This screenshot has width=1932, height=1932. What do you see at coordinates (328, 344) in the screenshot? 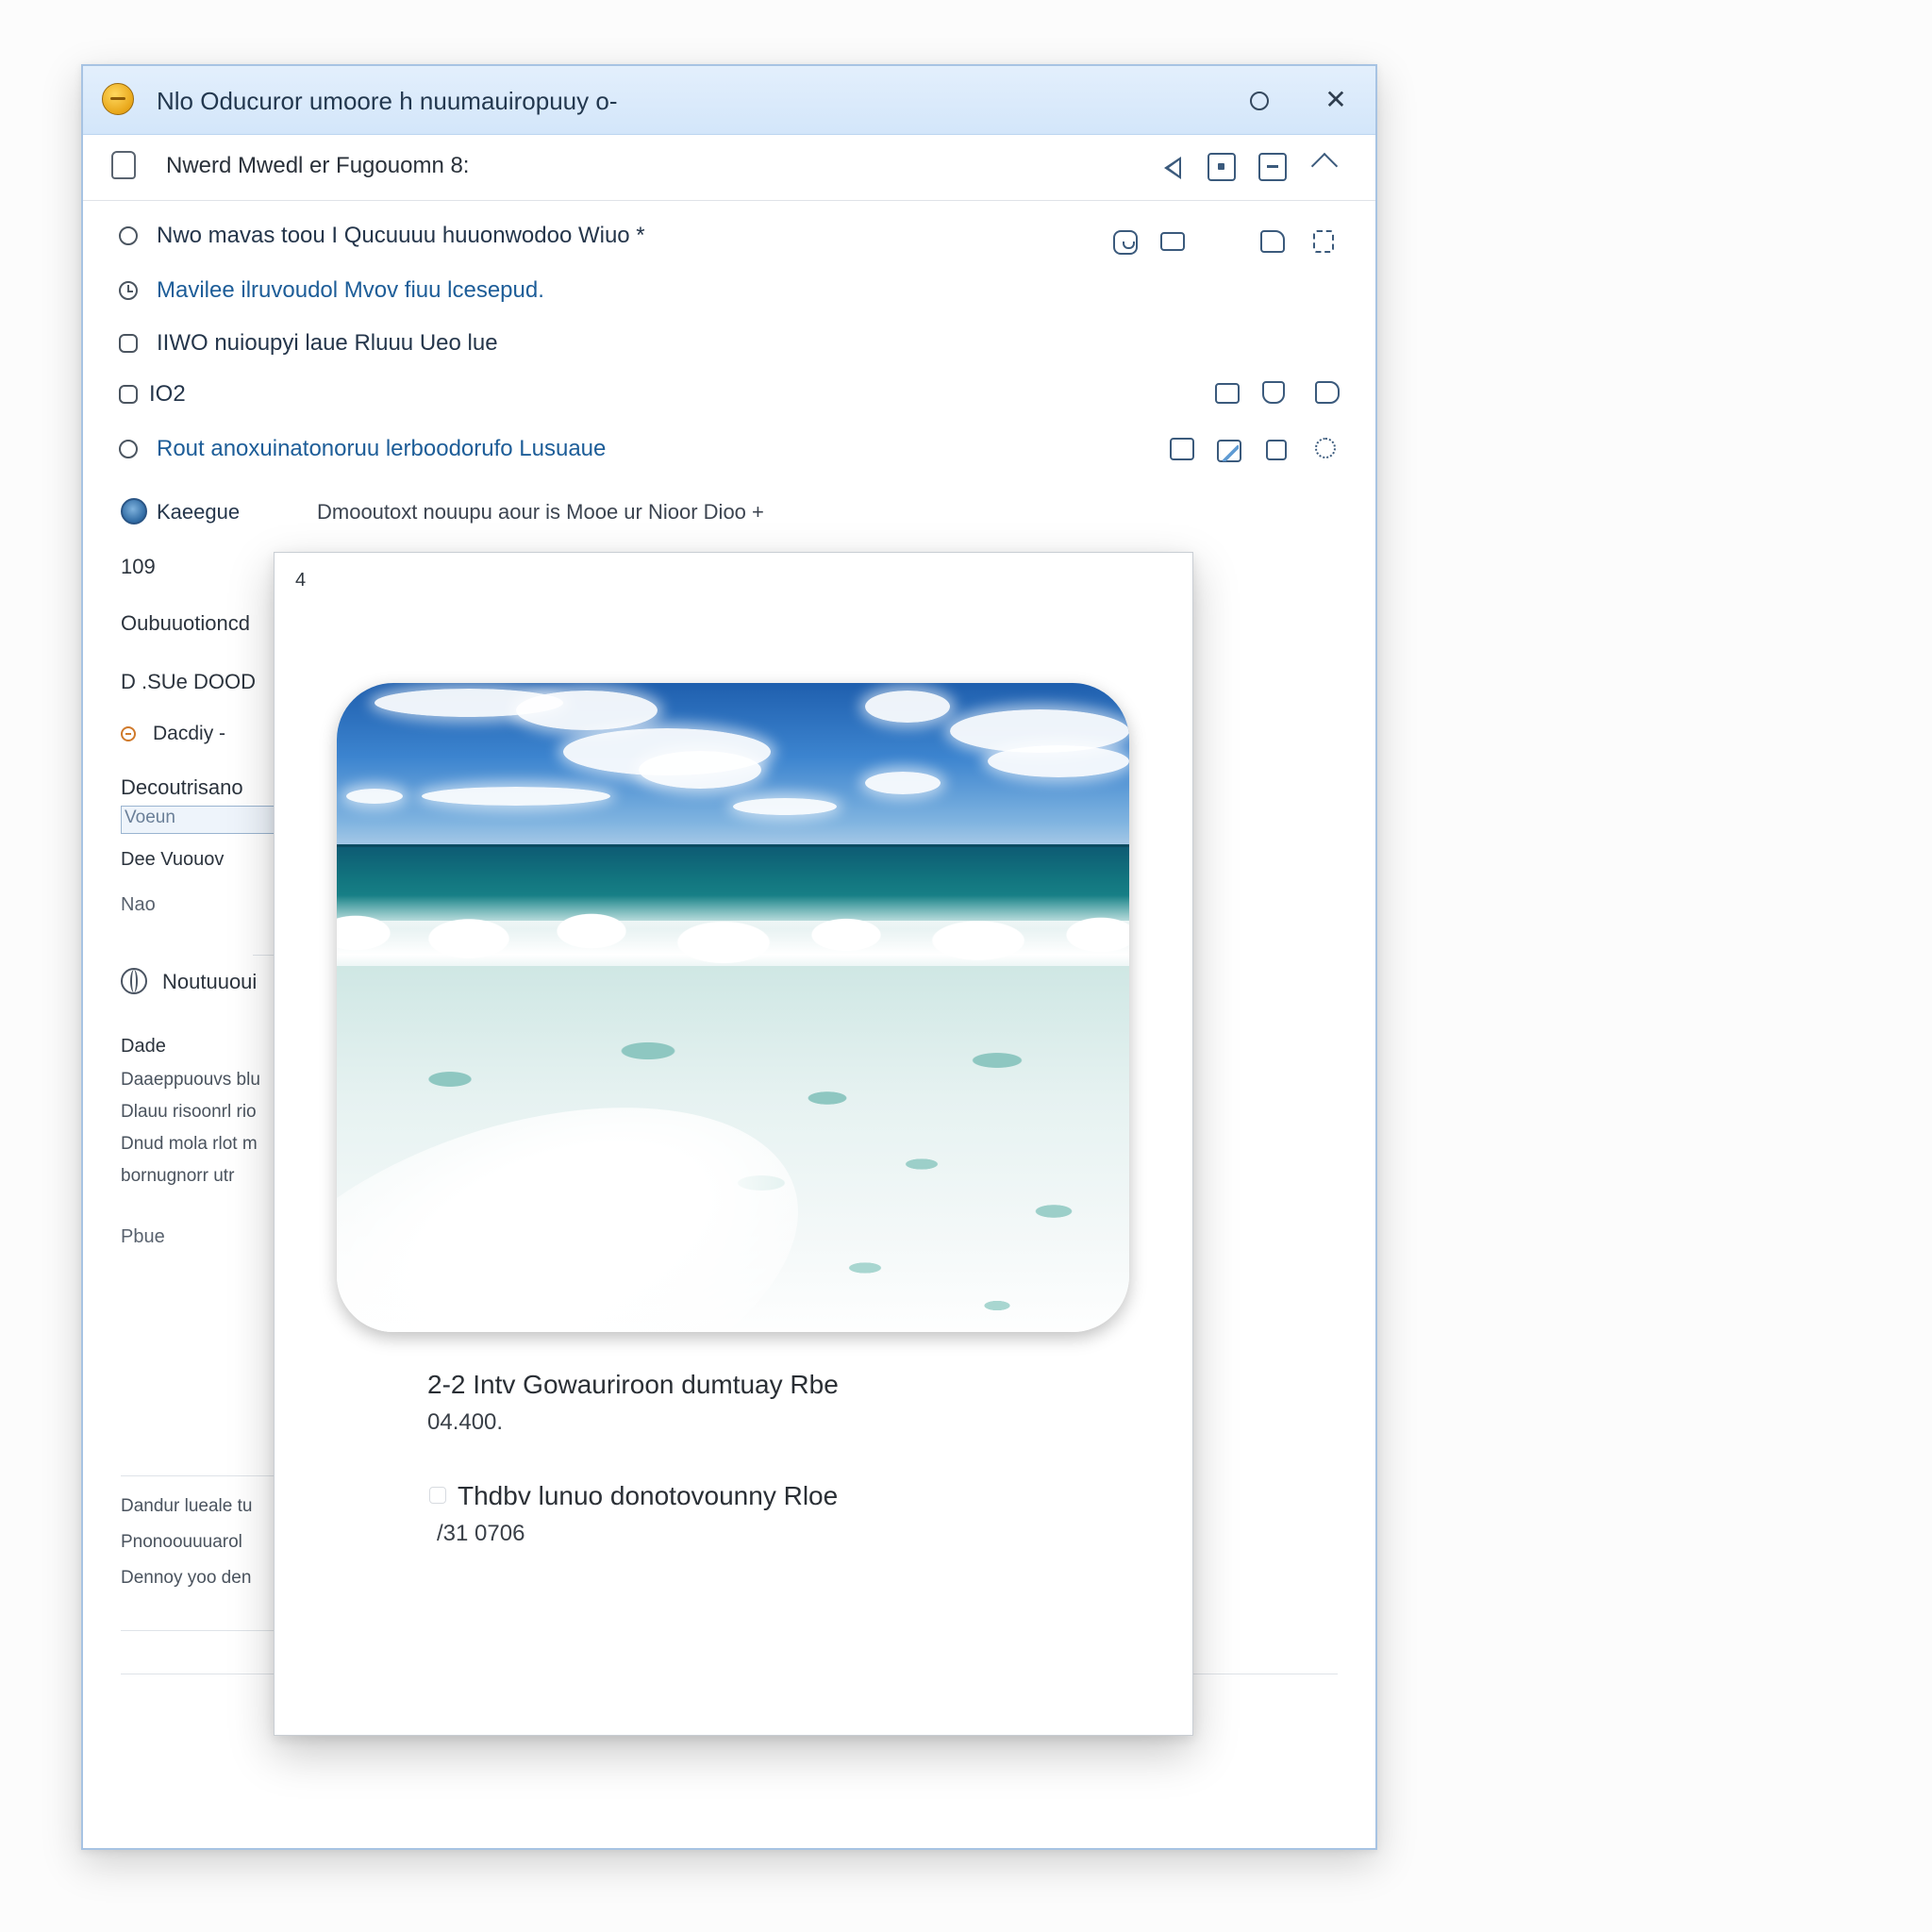
I see `list-item: IIWO nuioupyi laue Rluuu Ueo lue` at bounding box center [328, 344].